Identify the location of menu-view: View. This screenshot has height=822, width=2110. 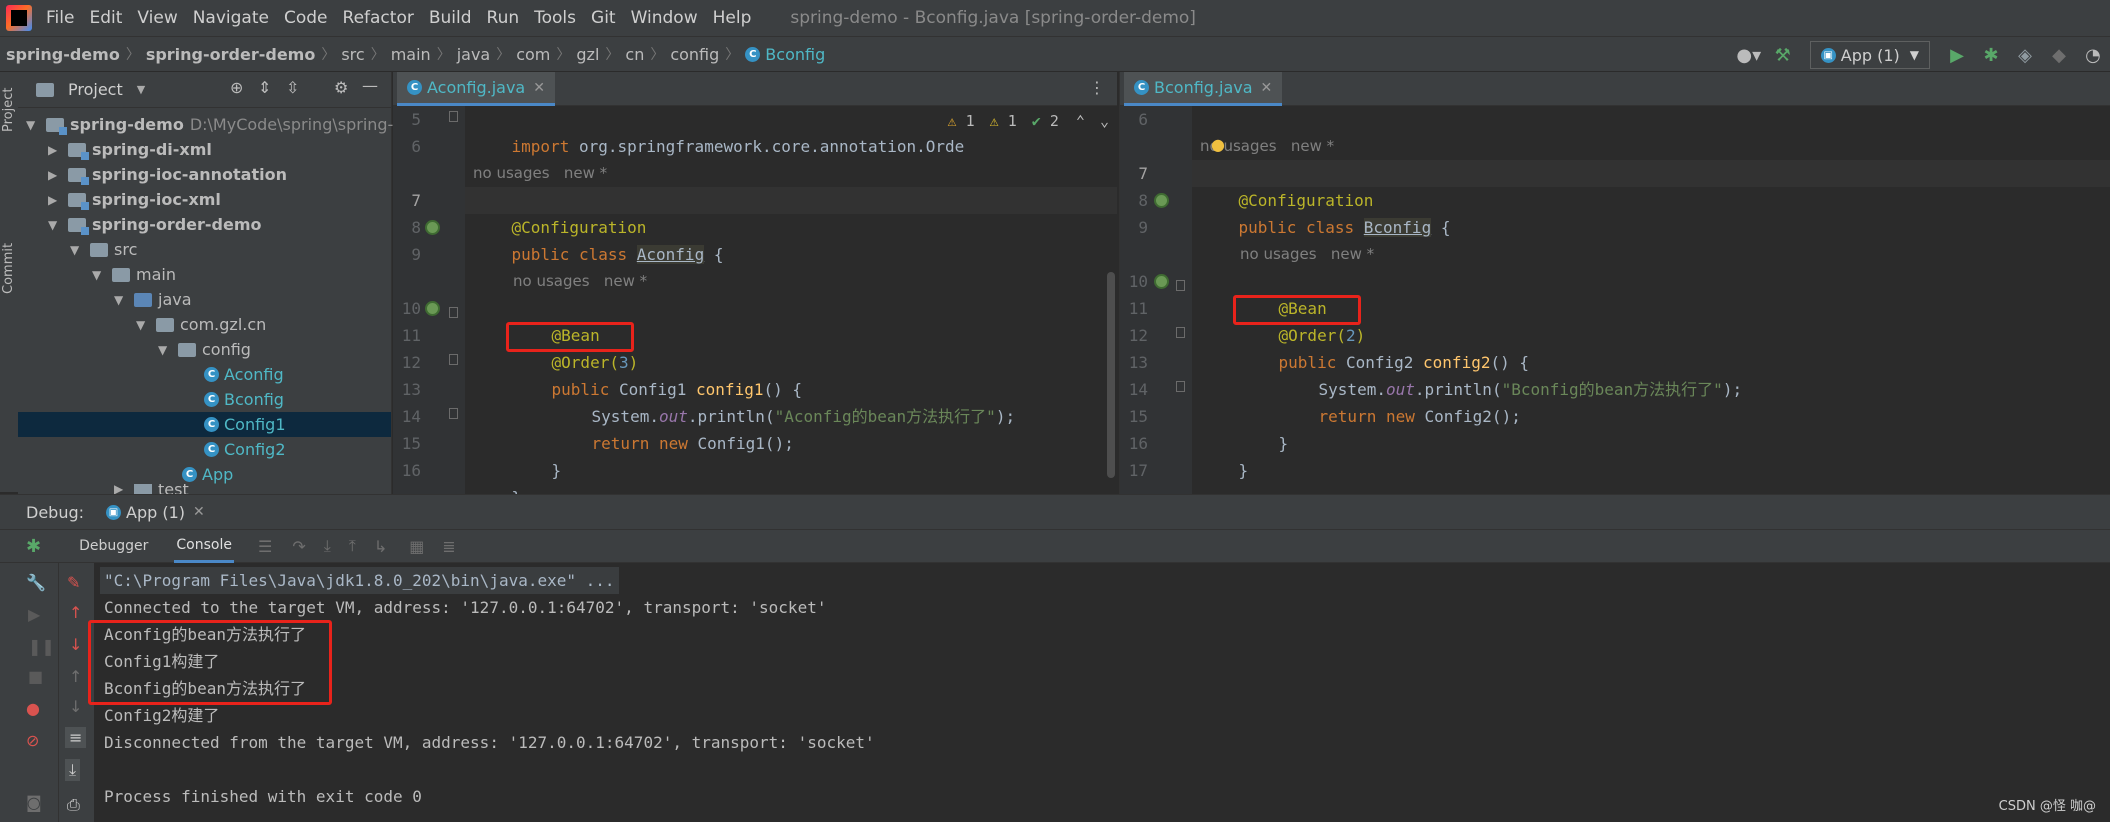
(157, 18).